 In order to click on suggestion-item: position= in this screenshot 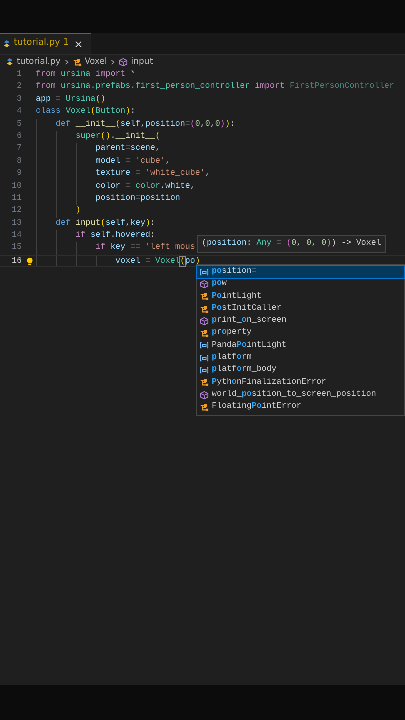, I will do `click(300, 272)`.